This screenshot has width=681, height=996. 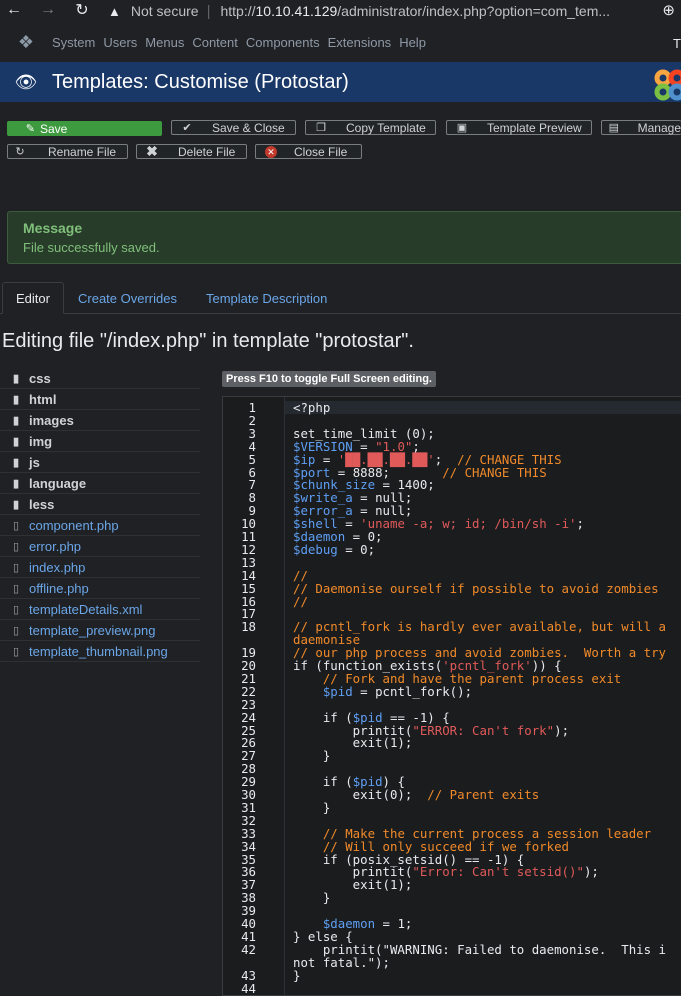 I want to click on folder-language: ▮ language, so click(x=100, y=483).